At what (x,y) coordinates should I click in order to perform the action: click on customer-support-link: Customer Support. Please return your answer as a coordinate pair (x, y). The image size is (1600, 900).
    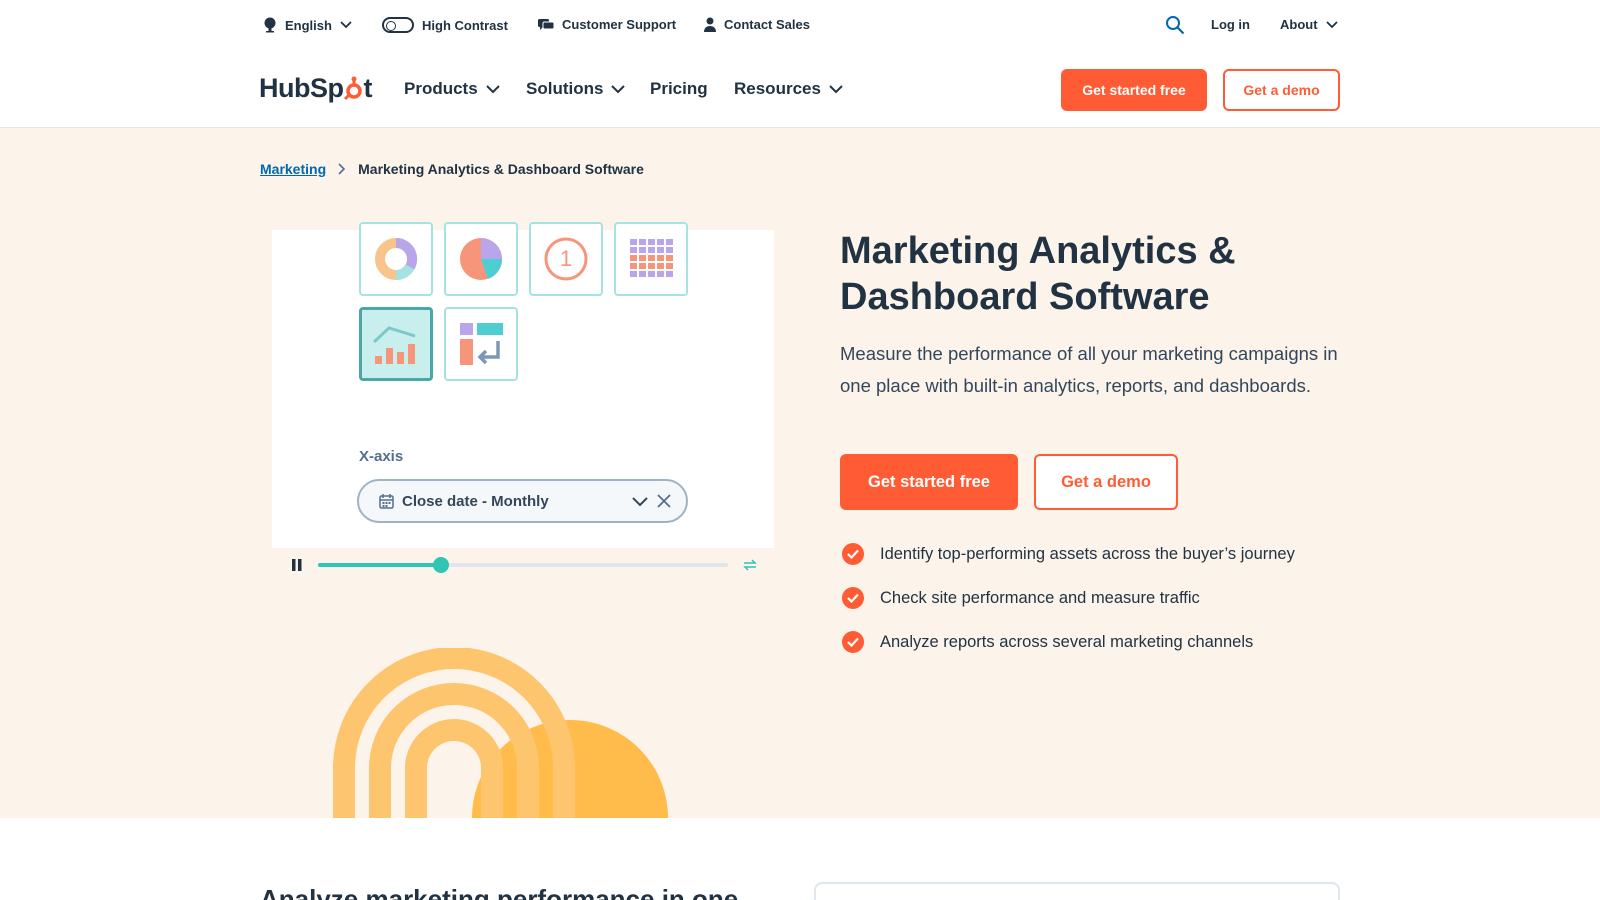
    Looking at the image, I should click on (607, 24).